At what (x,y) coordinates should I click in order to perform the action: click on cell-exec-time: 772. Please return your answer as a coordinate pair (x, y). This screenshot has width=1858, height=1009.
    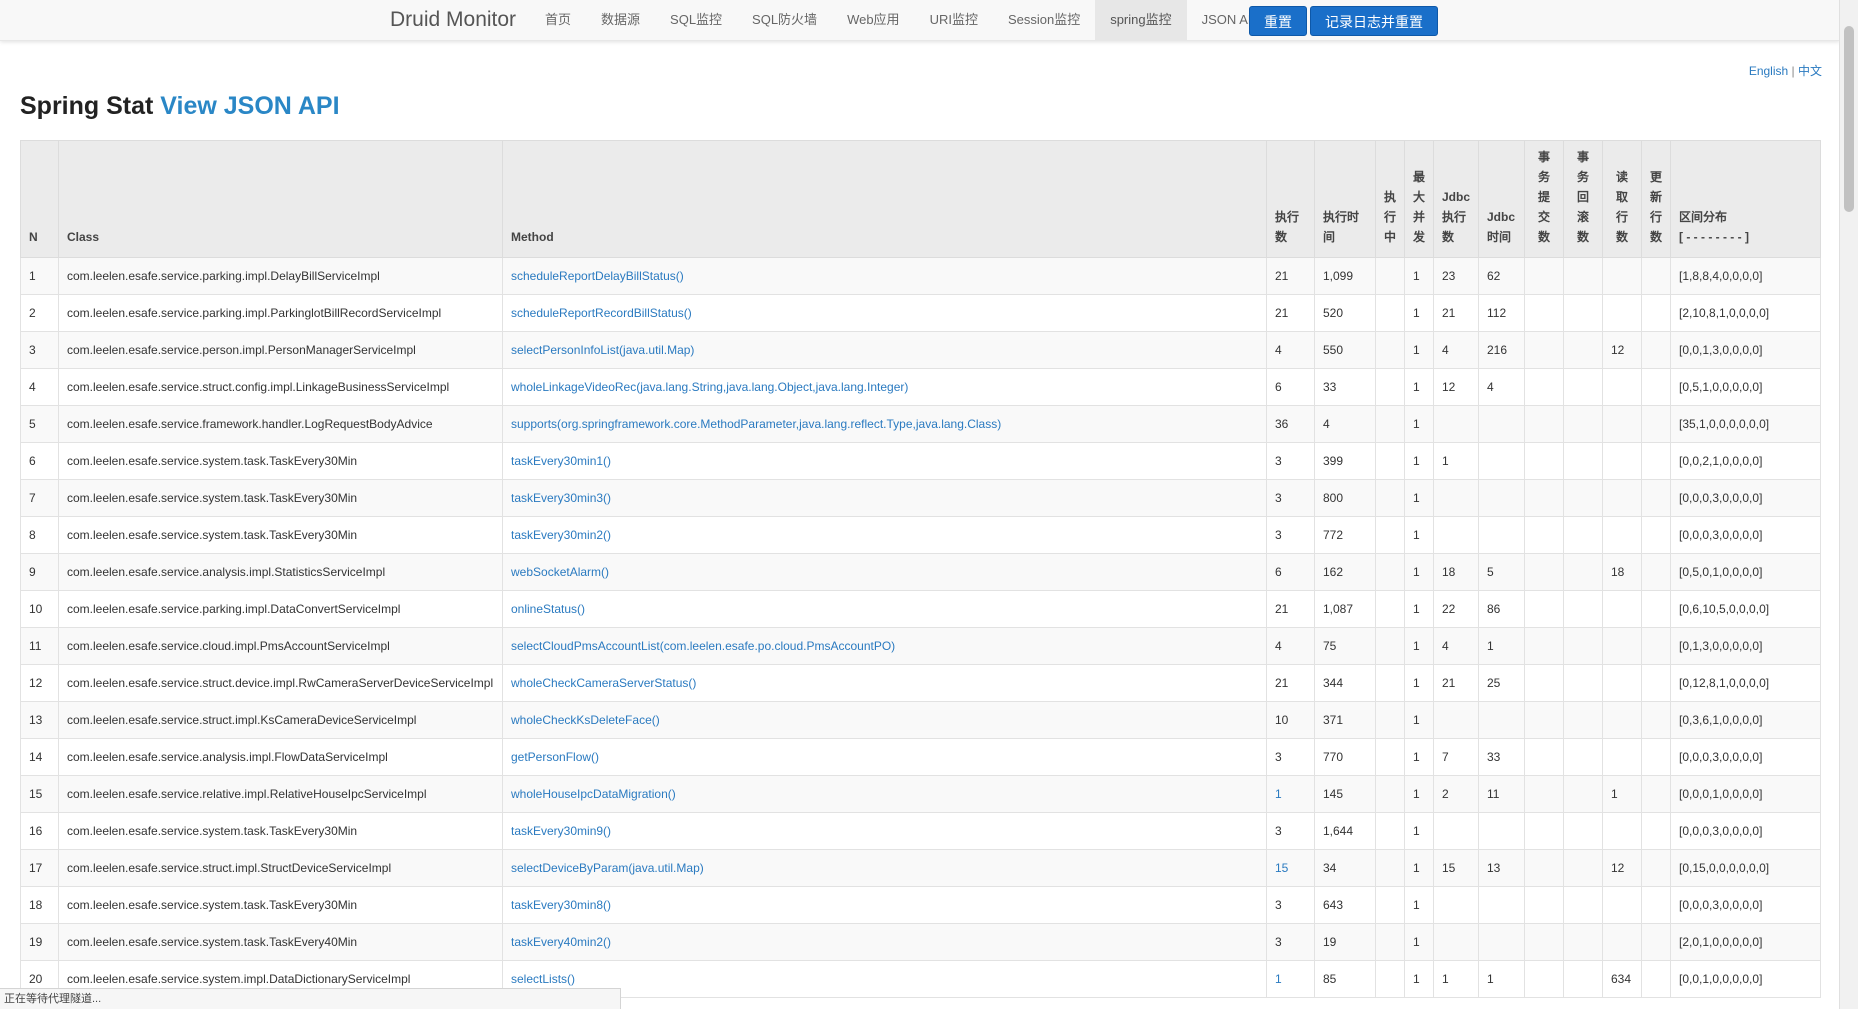
    Looking at the image, I should click on (1345, 535).